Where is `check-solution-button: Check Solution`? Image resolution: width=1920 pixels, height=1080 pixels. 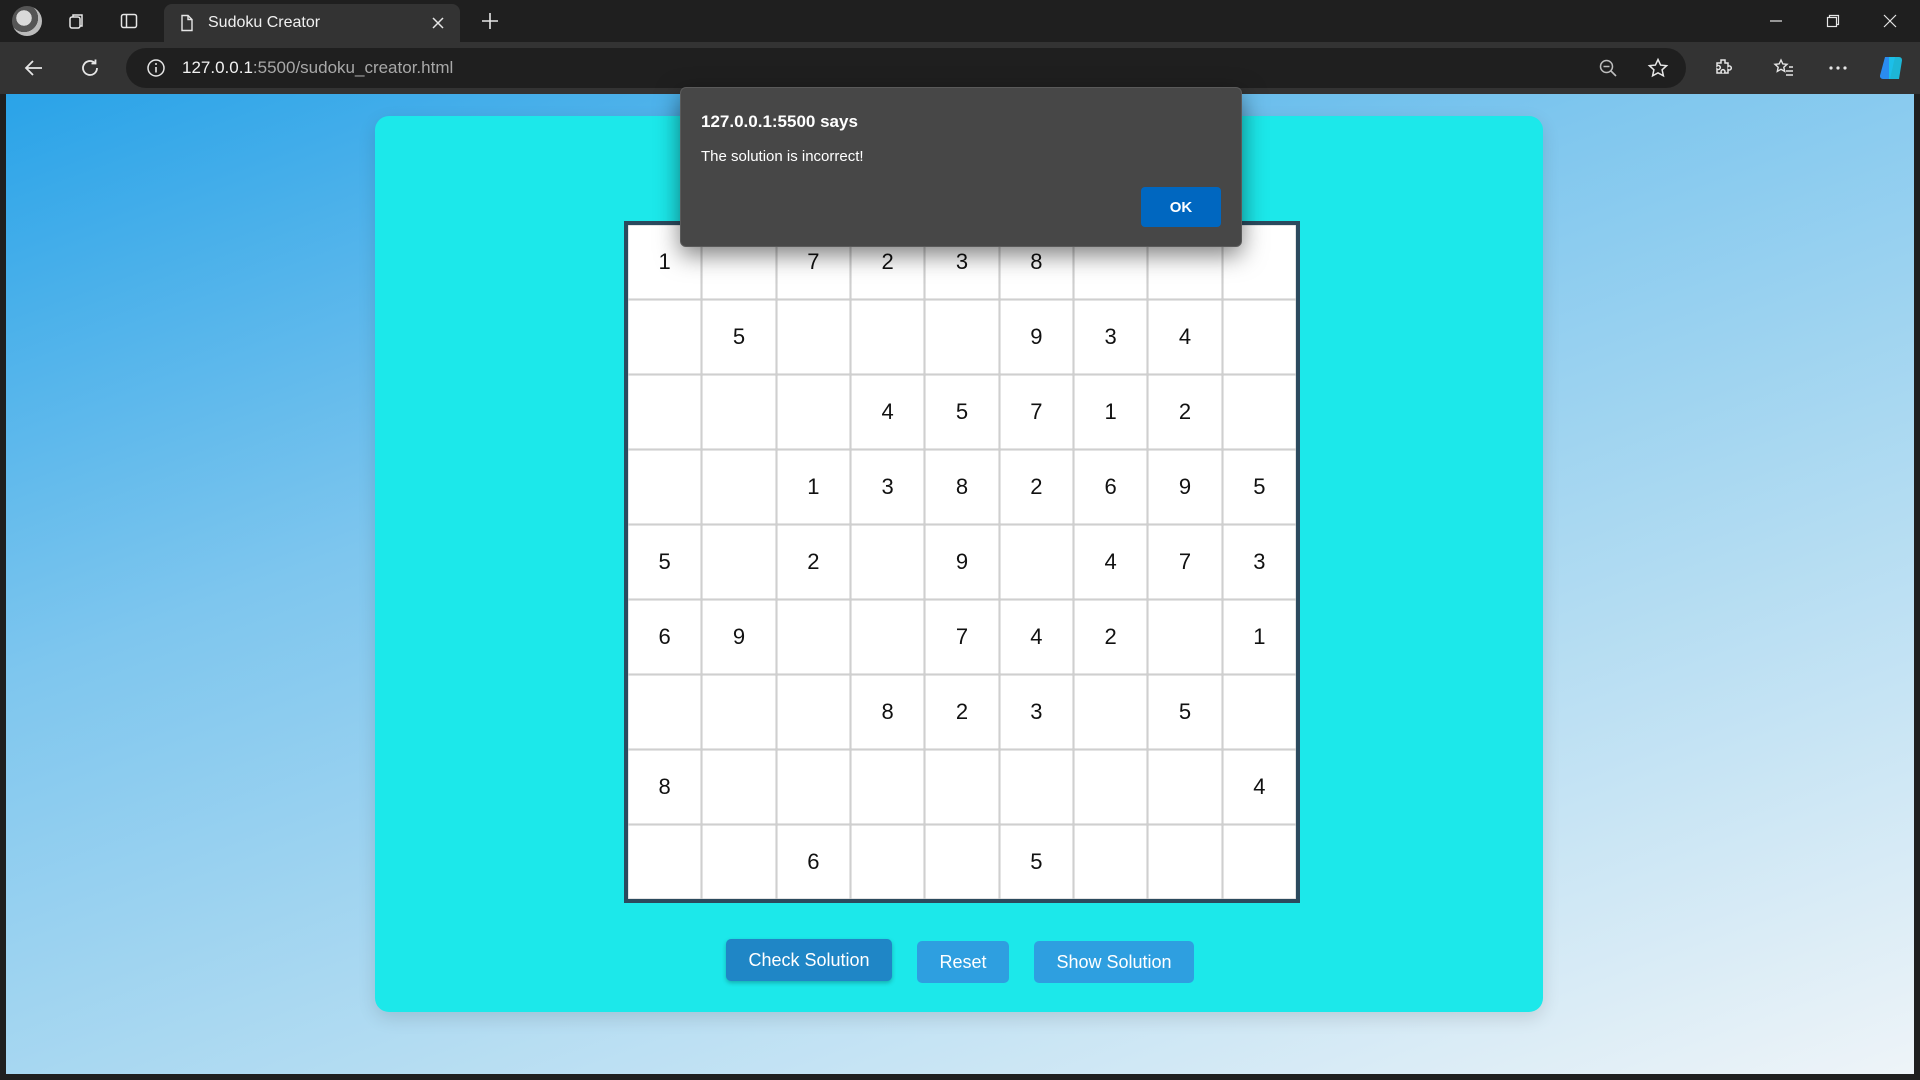
check-solution-button: Check Solution is located at coordinates (809, 960).